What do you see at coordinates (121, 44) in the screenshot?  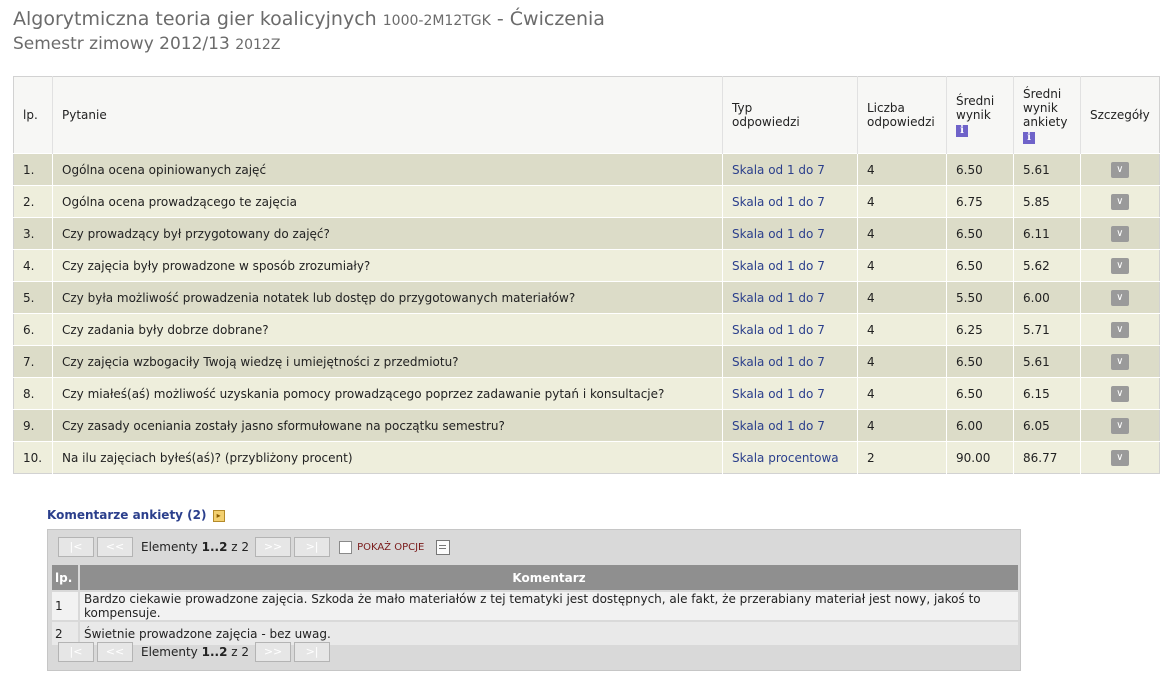 I see `semester-name: Semestr zimowy 2012/13` at bounding box center [121, 44].